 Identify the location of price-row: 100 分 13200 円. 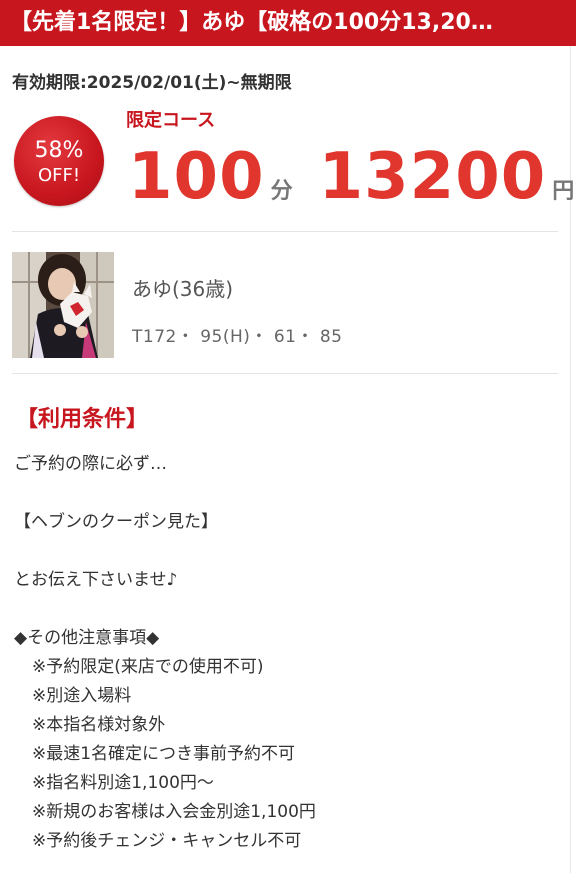
(351, 177).